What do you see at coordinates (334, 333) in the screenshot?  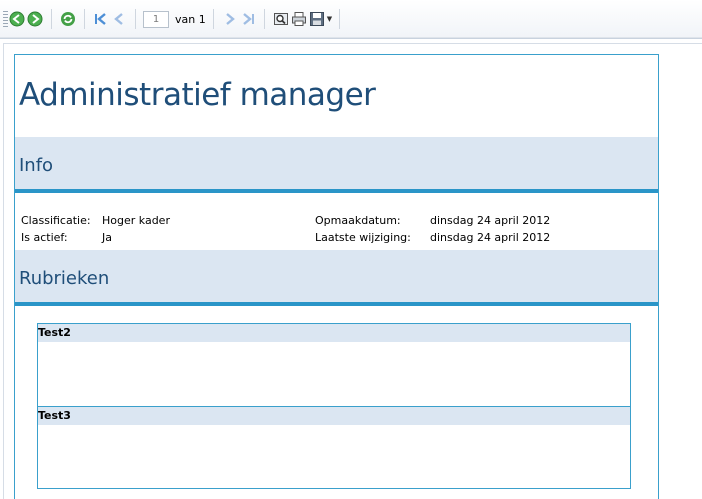 I see `rubriek-title: Test2` at bounding box center [334, 333].